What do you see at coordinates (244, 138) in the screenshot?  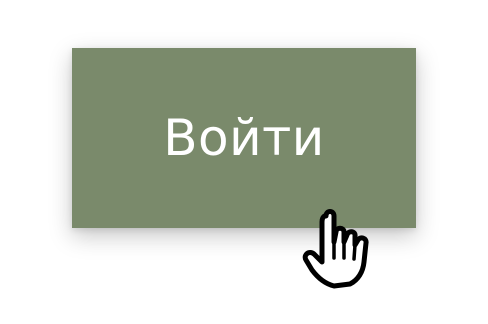 I see `login-button-label: Войти` at bounding box center [244, 138].